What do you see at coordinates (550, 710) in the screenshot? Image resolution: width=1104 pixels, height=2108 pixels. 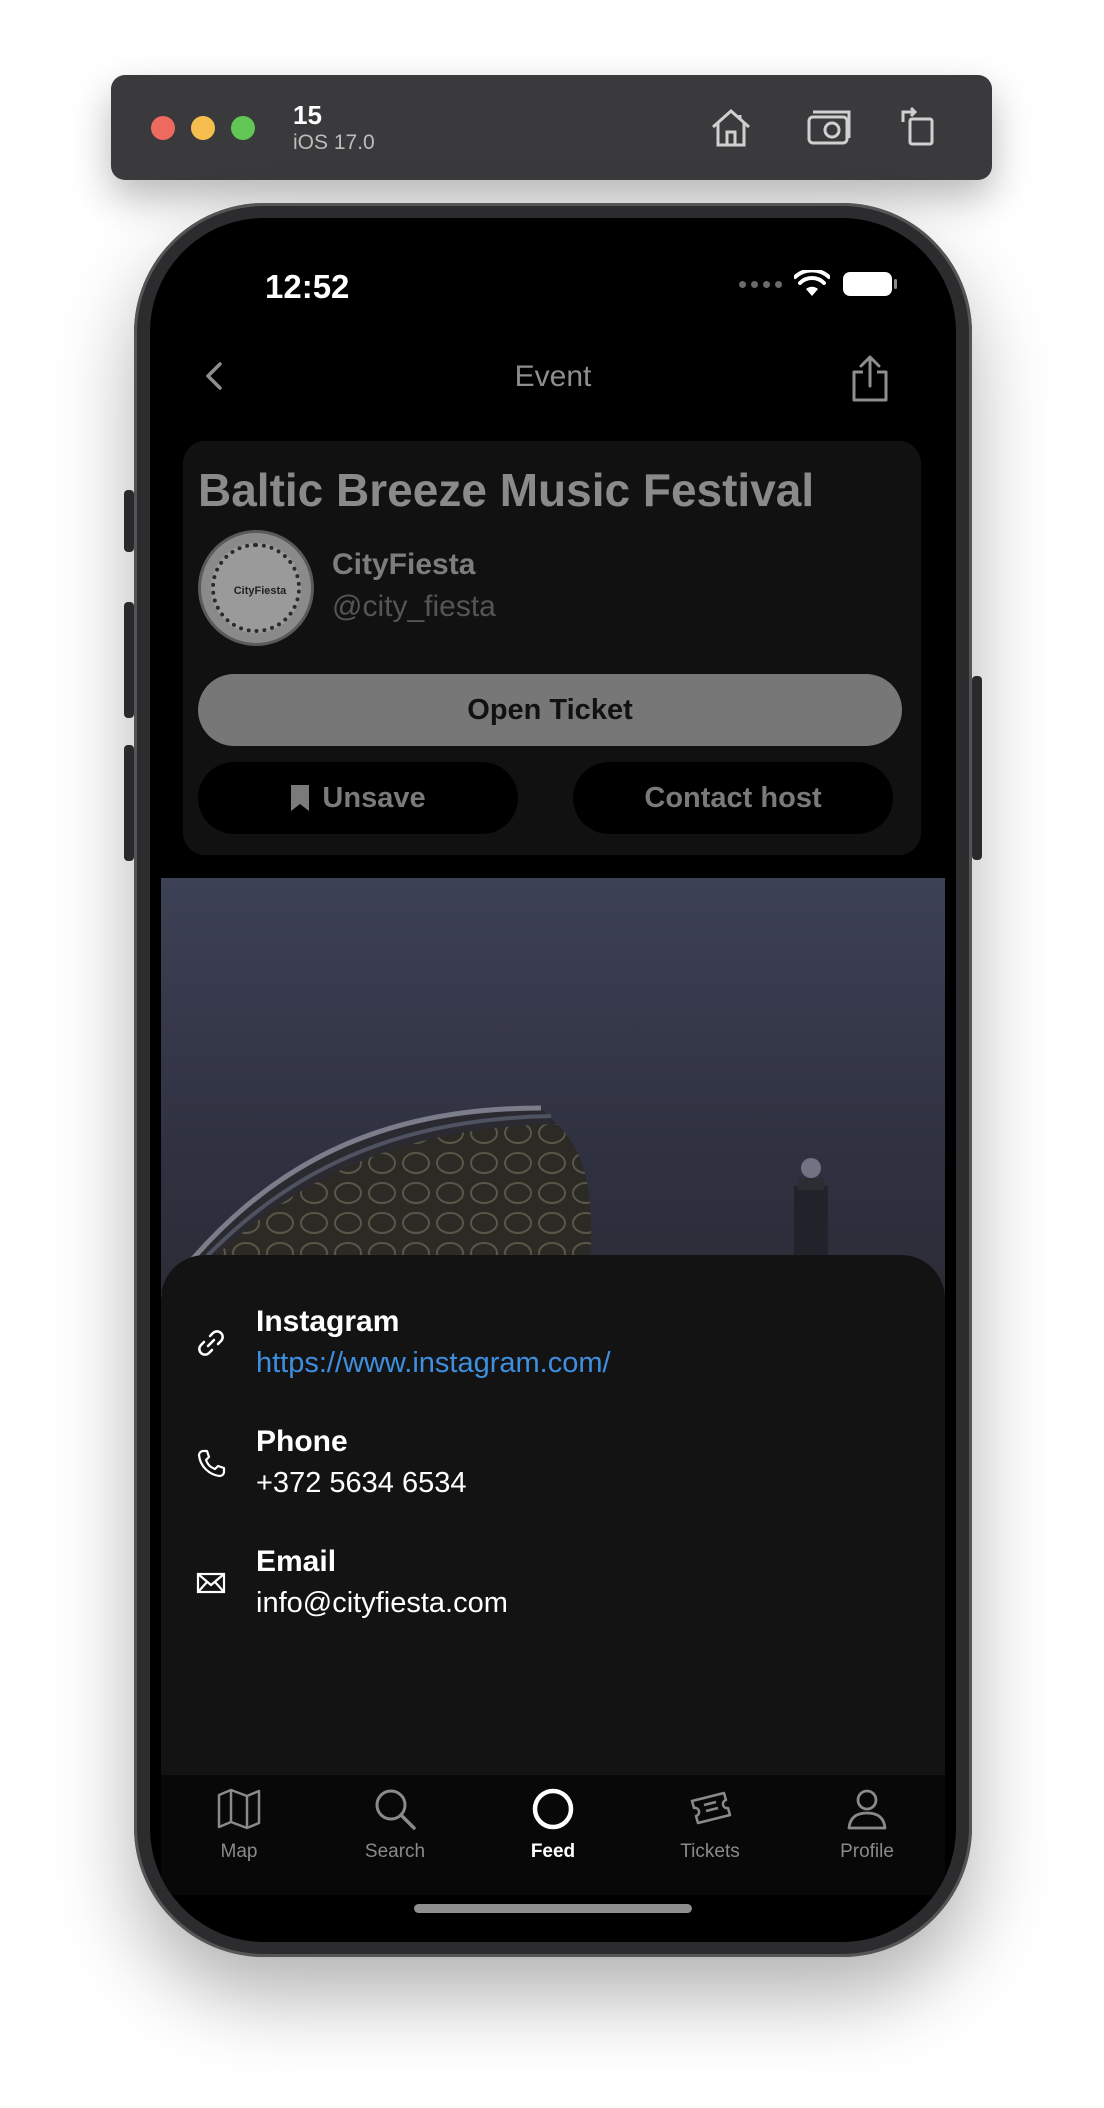 I see `open-ticket-button: Open Ticket` at bounding box center [550, 710].